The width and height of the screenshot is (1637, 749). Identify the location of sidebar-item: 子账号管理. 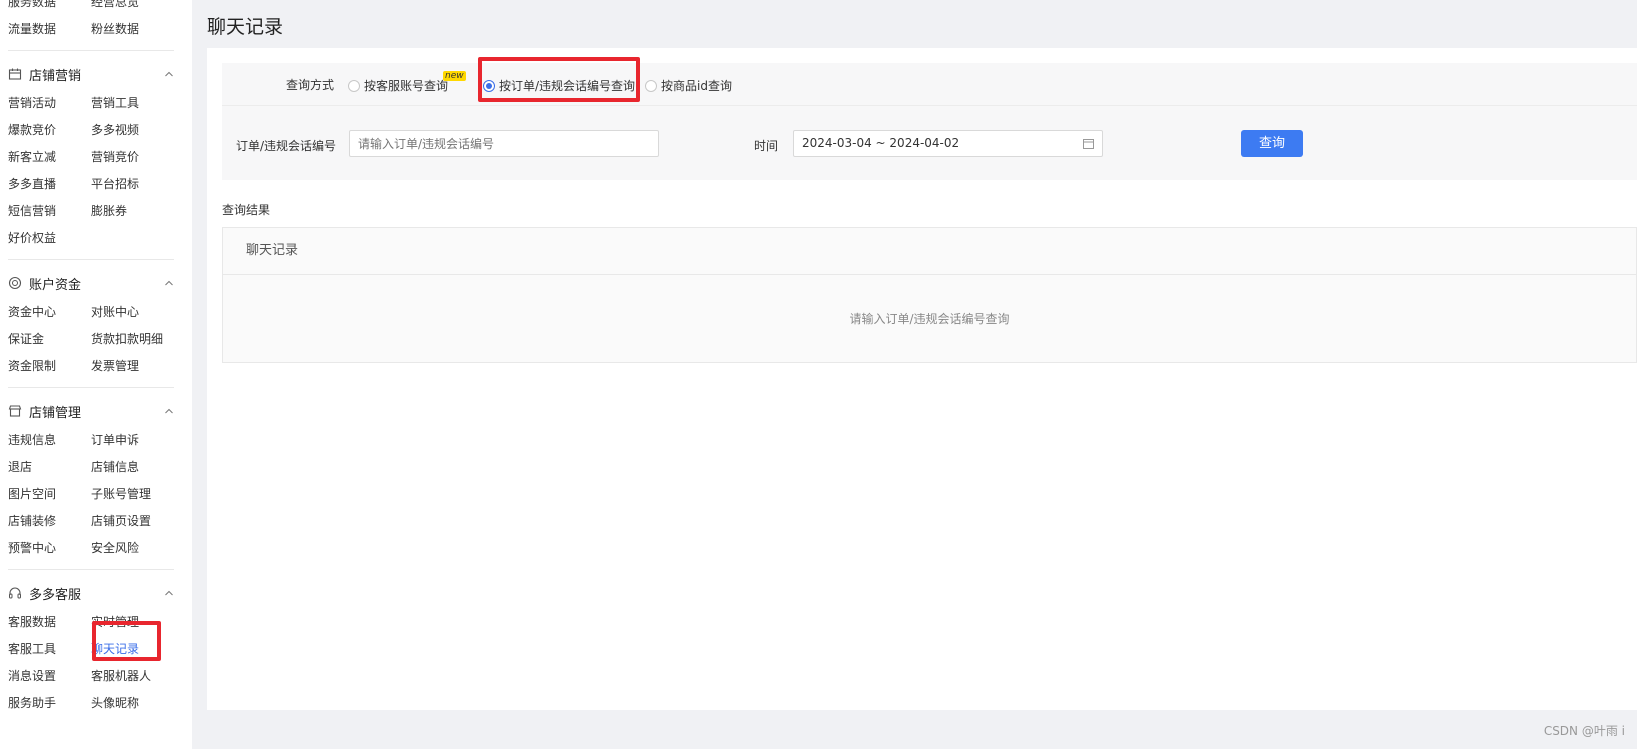
(132, 493).